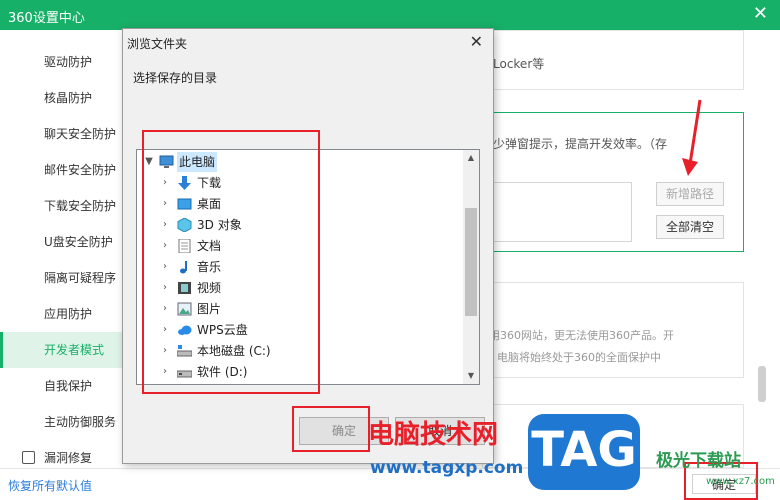 The width and height of the screenshot is (780, 500). I want to click on collapse-arrow-icon: ▼, so click(149, 162).